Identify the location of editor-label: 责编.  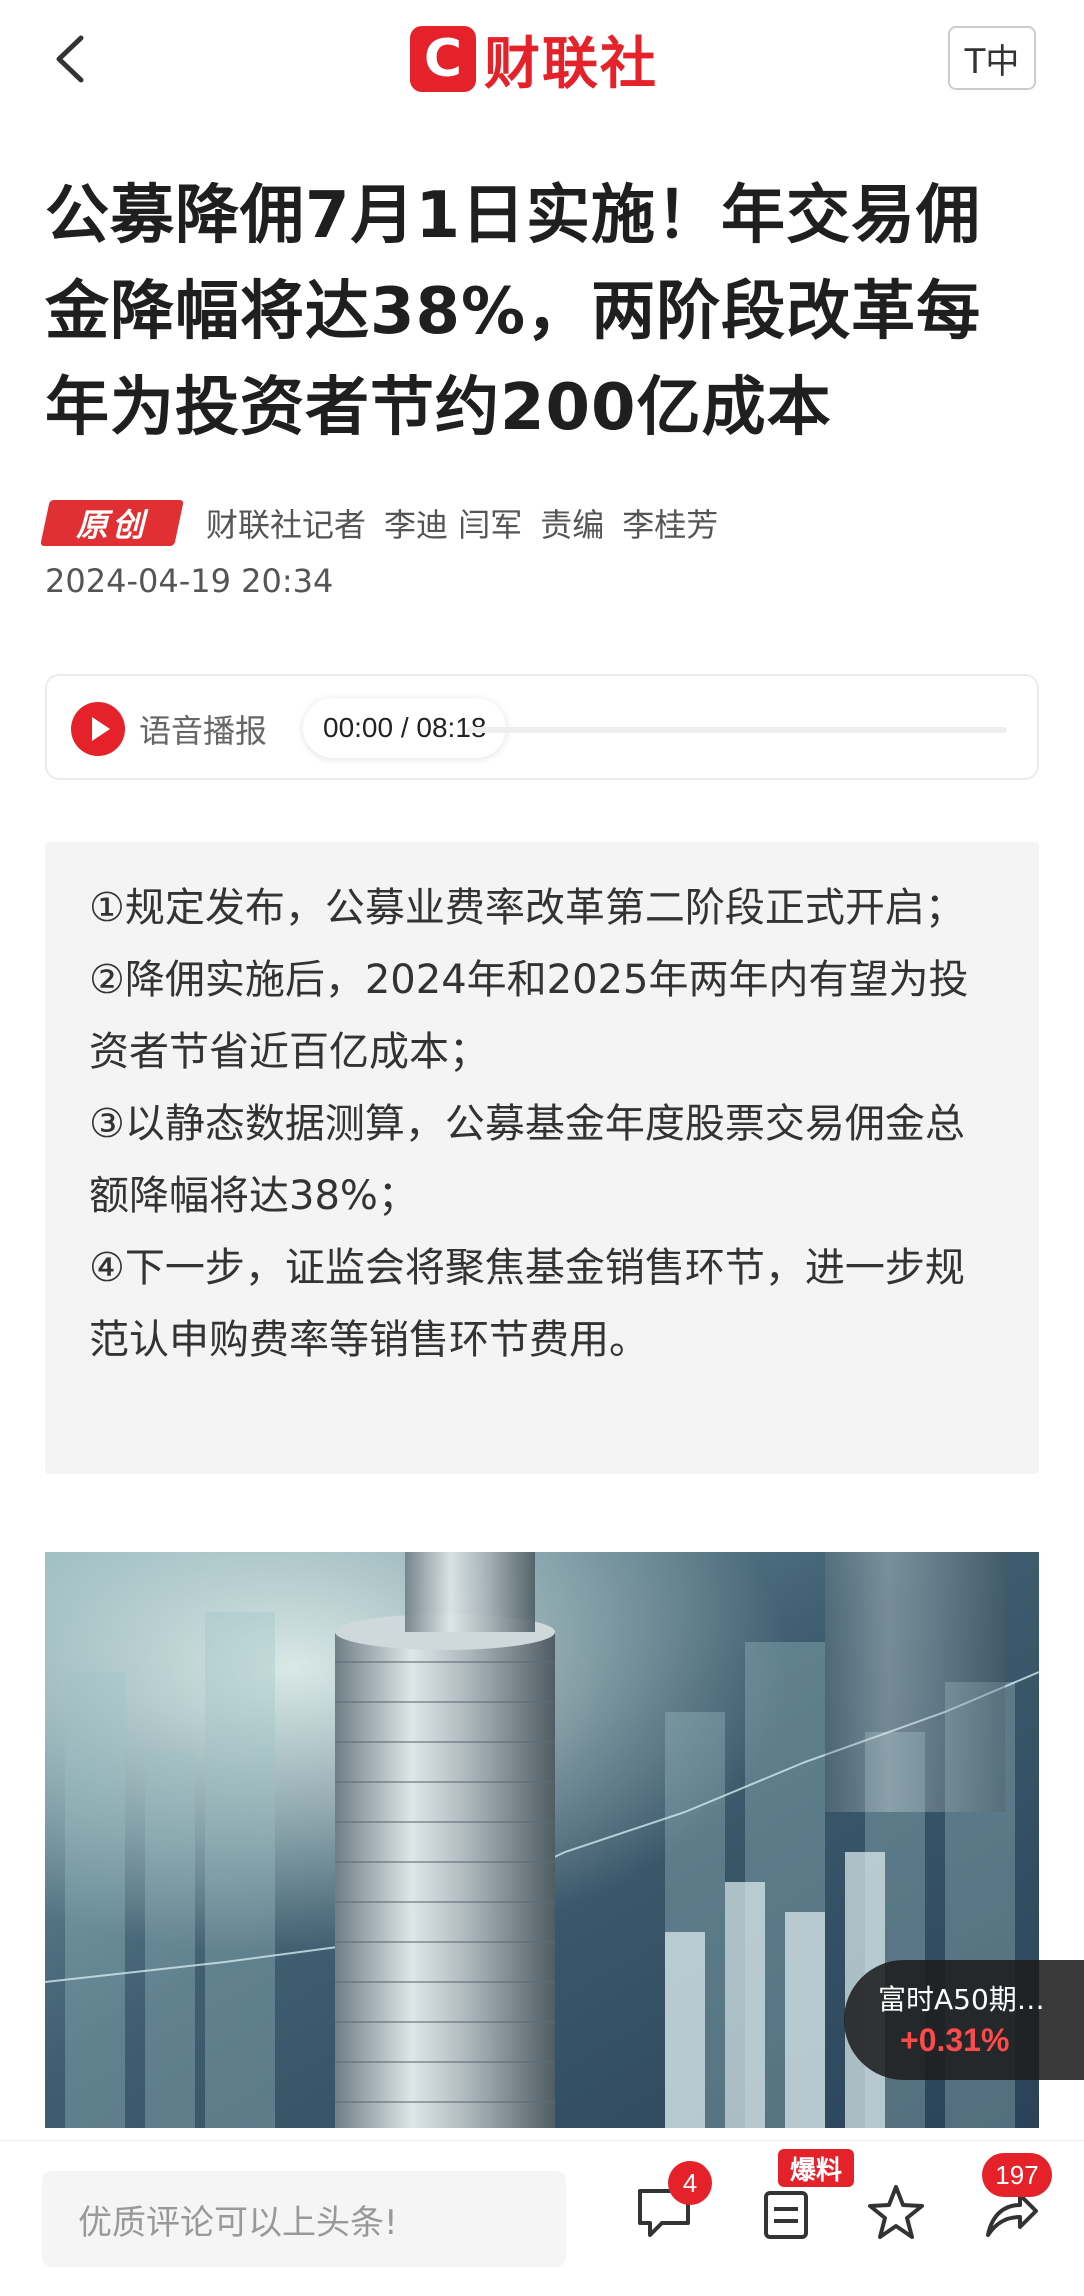
(572, 525).